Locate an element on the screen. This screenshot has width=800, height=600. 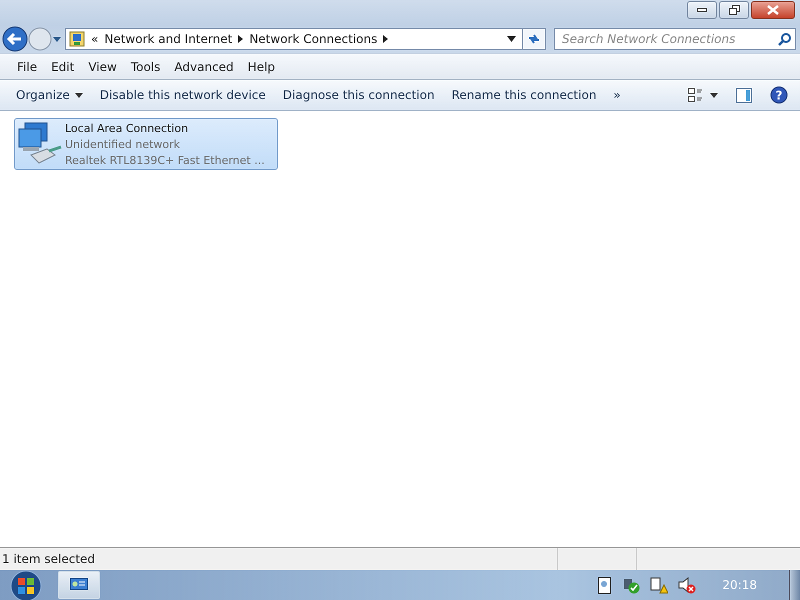
history-dropdown-icon is located at coordinates (57, 39).